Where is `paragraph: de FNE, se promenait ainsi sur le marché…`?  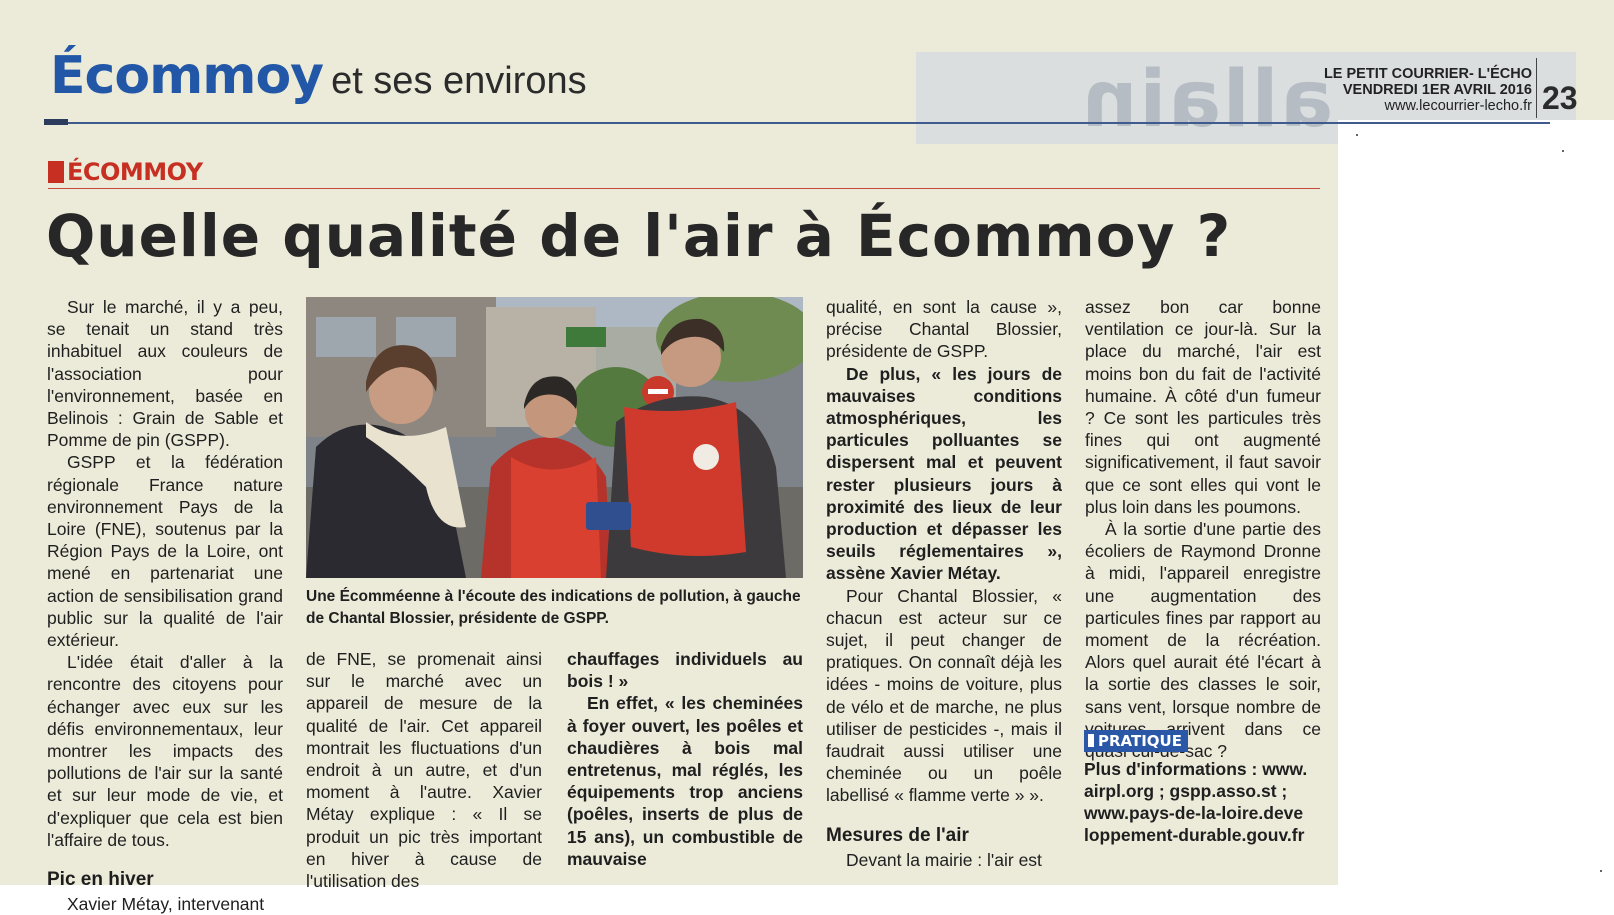
paragraph: de FNE, se promenait ainsi sur le marché… is located at coordinates (424, 770).